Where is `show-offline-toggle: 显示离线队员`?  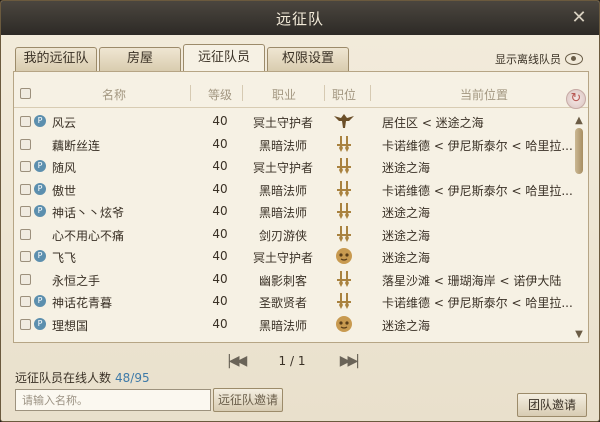 show-offline-toggle: 显示离线队员 is located at coordinates (539, 59).